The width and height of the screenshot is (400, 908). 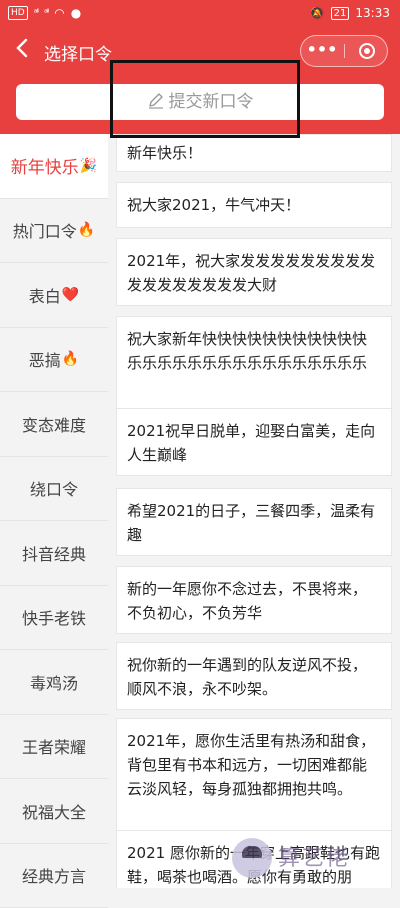 I want to click on status-right: 🔕 21 13:33, so click(x=350, y=13).